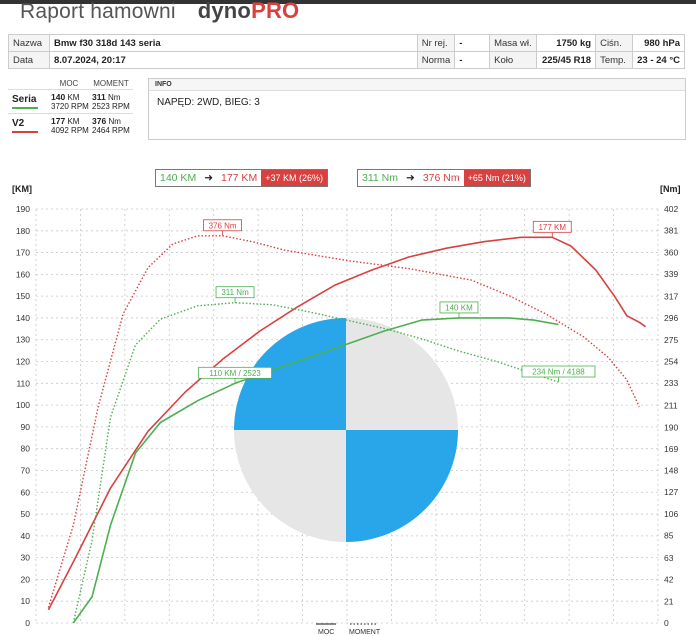  Describe the element at coordinates (26, 536) in the screenshot. I see `y-left-tick-label: 40` at that location.